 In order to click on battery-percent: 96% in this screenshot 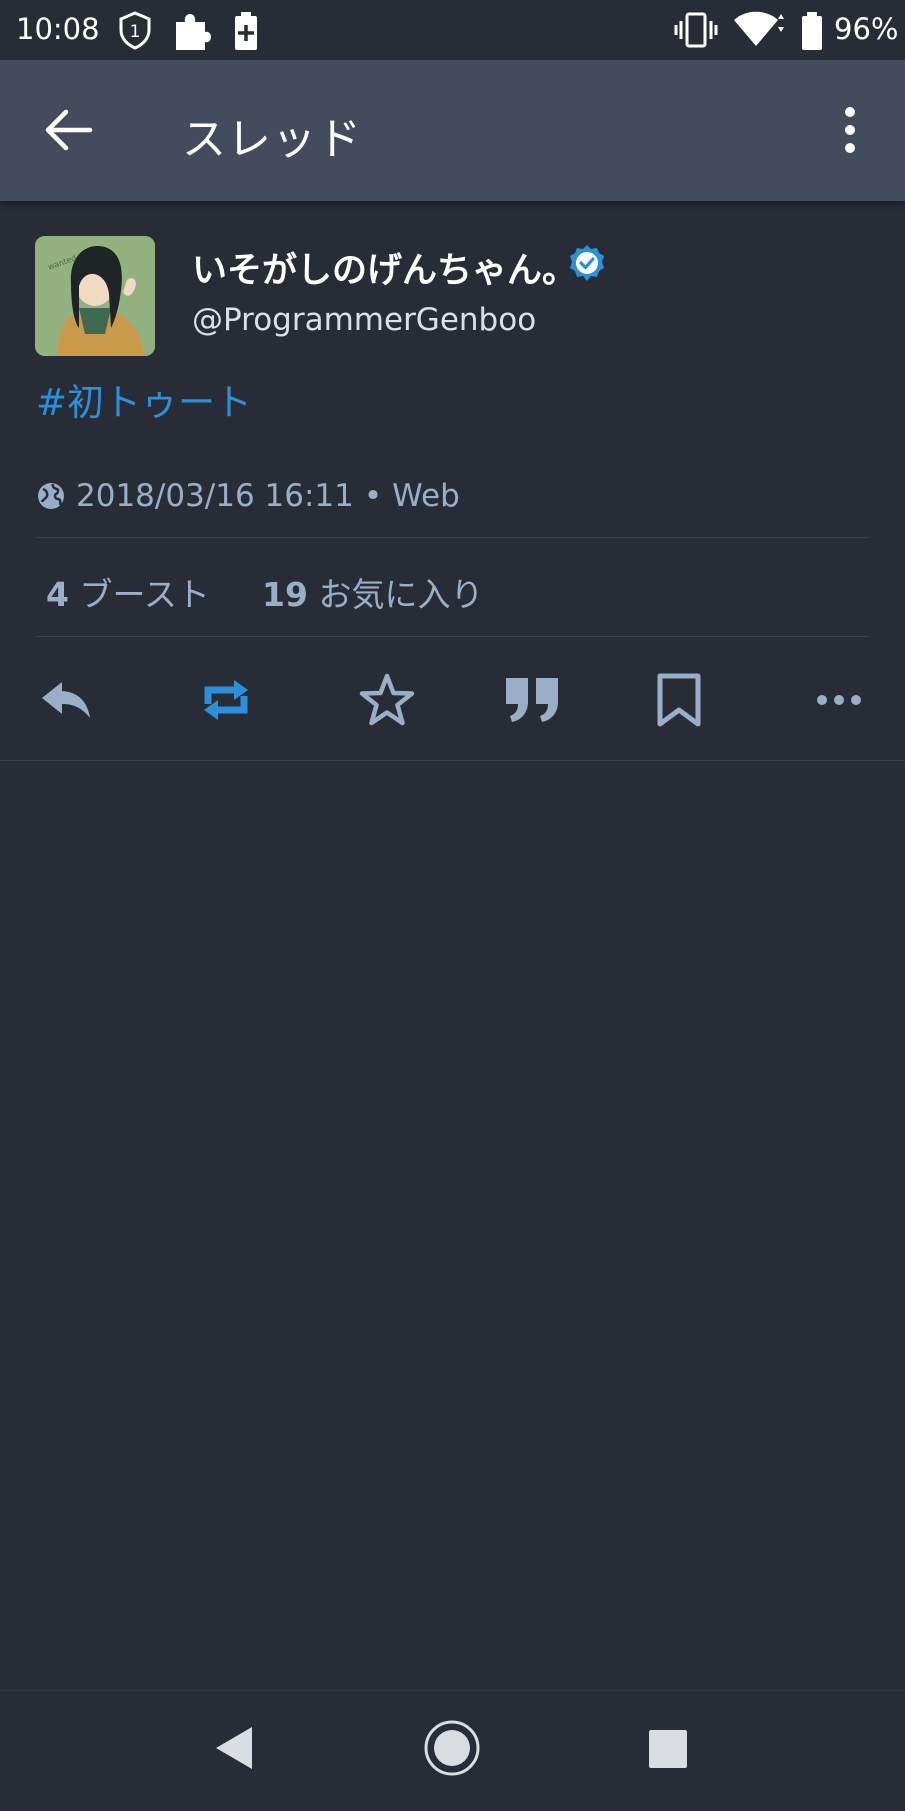, I will do `click(866, 29)`.